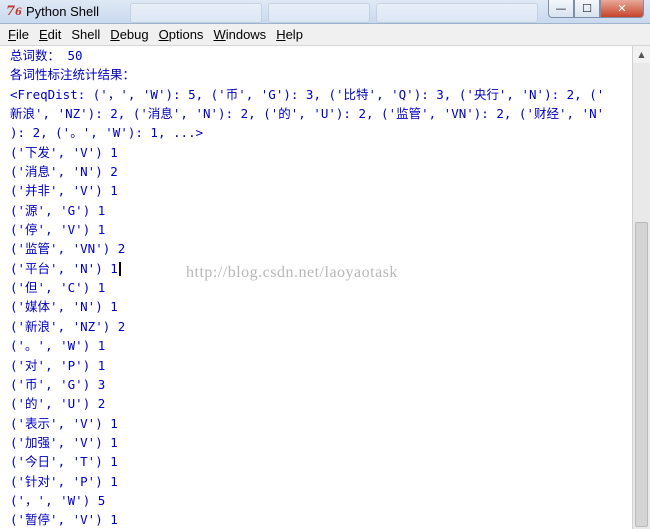  What do you see at coordinates (58, 404) in the screenshot?
I see `output-line: ('的', 'U') 2` at bounding box center [58, 404].